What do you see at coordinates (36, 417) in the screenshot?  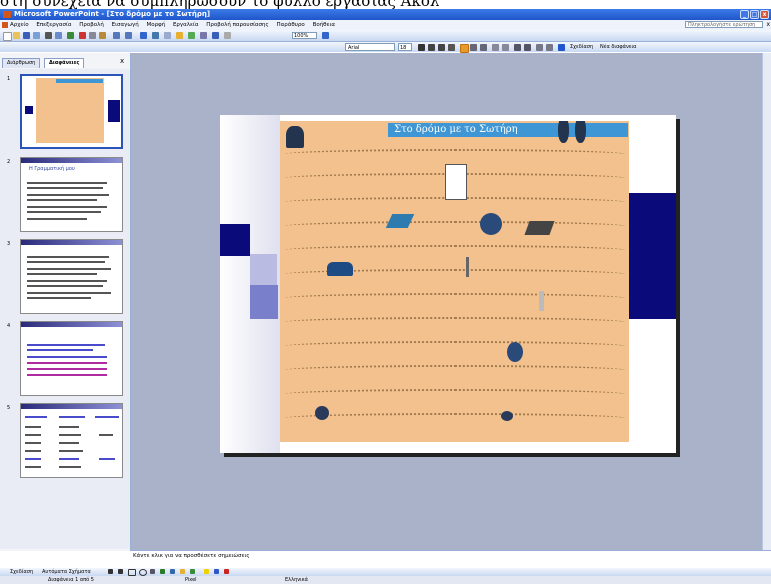 I see `thumb-column-header` at bounding box center [36, 417].